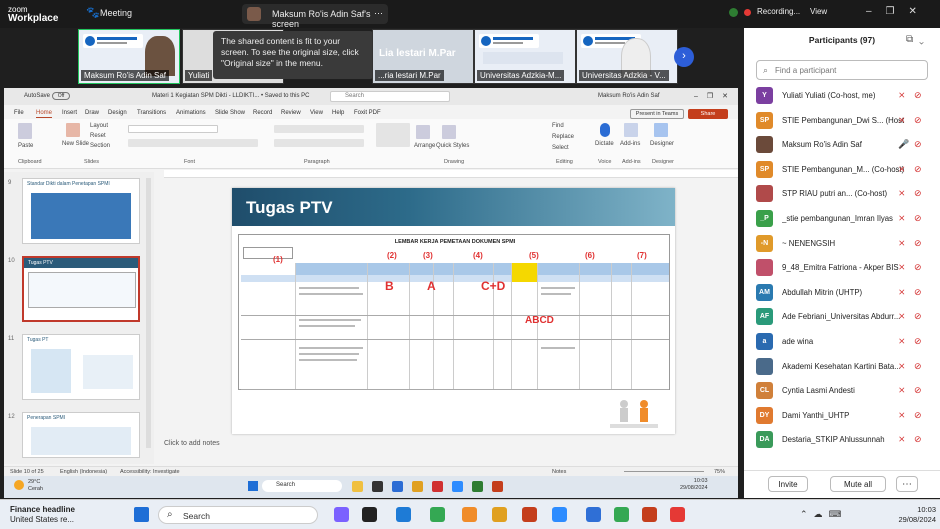 The width and height of the screenshot is (940, 529). I want to click on tab-view: View, so click(316, 113).